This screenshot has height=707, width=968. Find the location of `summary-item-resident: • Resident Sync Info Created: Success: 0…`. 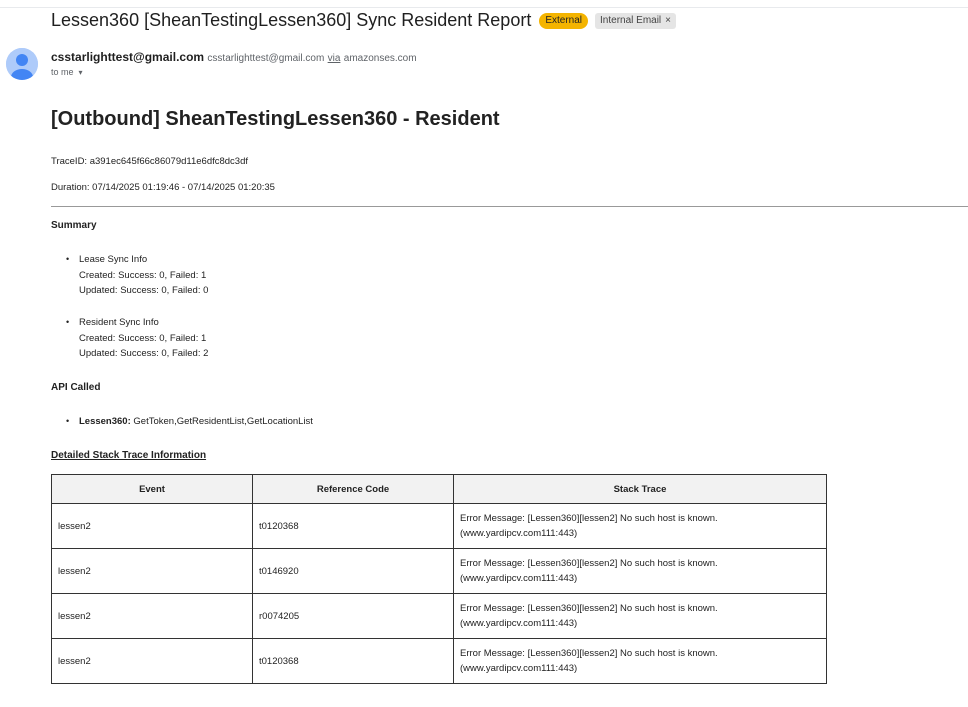

summary-item-resident: • Resident Sync Info Created: Success: 0… is located at coordinates (137, 338).